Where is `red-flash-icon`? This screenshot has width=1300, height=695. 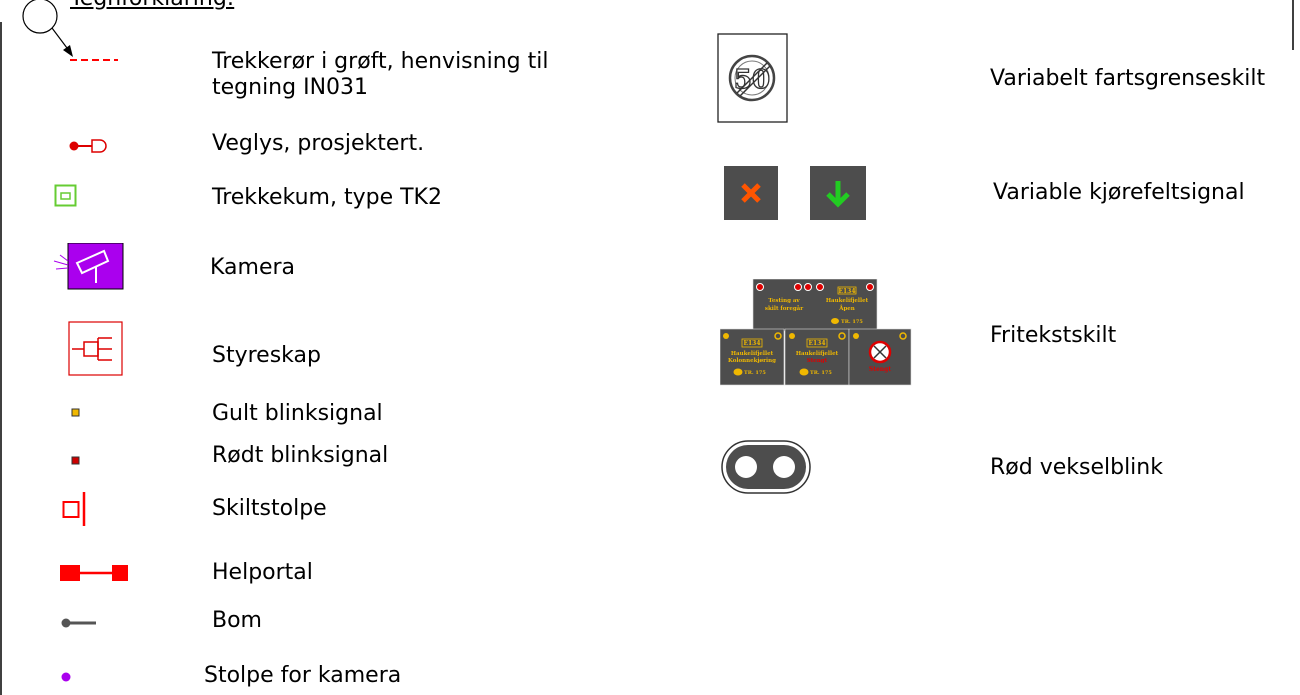 red-flash-icon is located at coordinates (75, 460).